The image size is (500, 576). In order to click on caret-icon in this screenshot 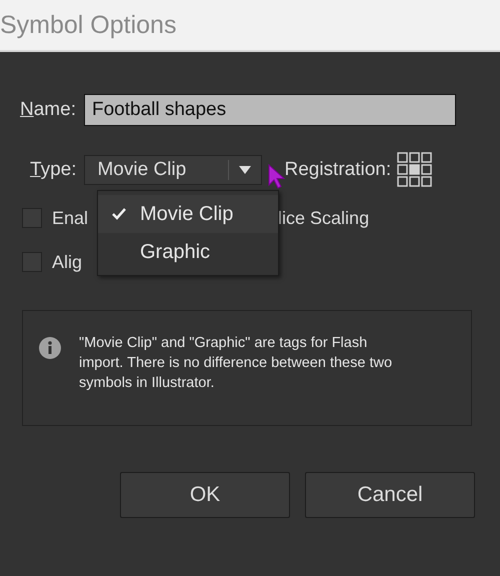, I will do `click(245, 170)`.